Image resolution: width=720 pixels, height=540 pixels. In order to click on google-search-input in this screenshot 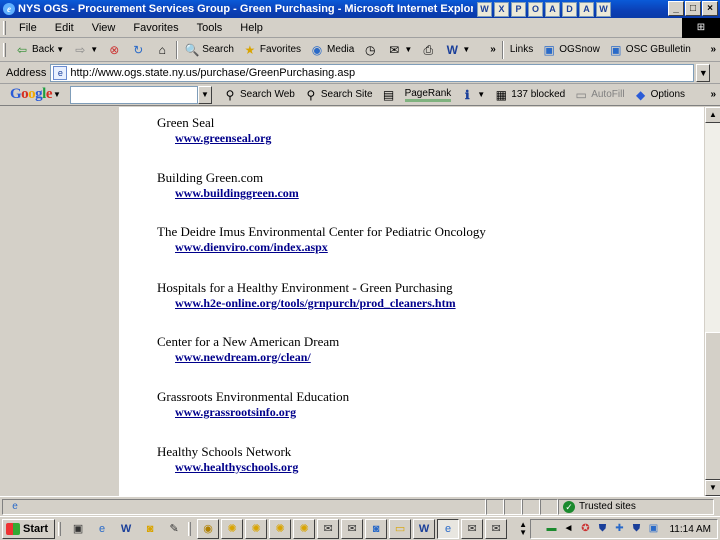, I will do `click(134, 94)`.